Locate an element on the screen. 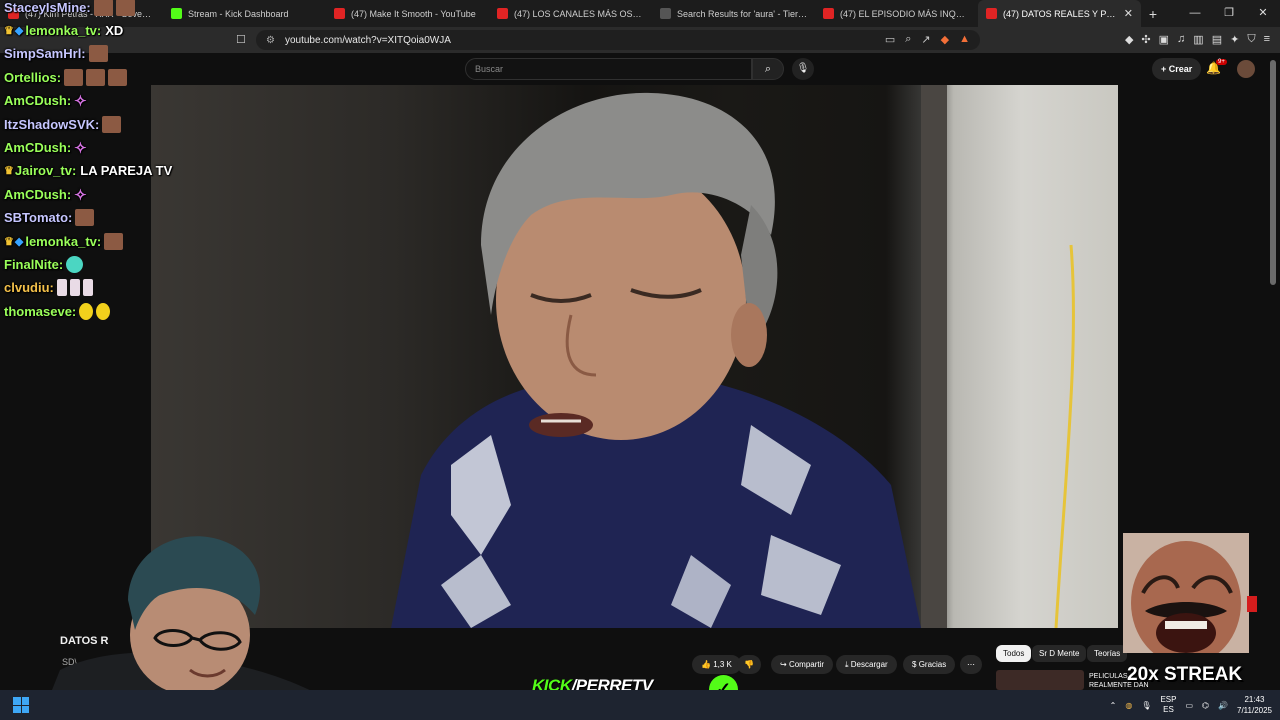 This screenshot has width=1280, height=720. chat-message: ItzShadowSVK: is located at coordinates (63, 124).